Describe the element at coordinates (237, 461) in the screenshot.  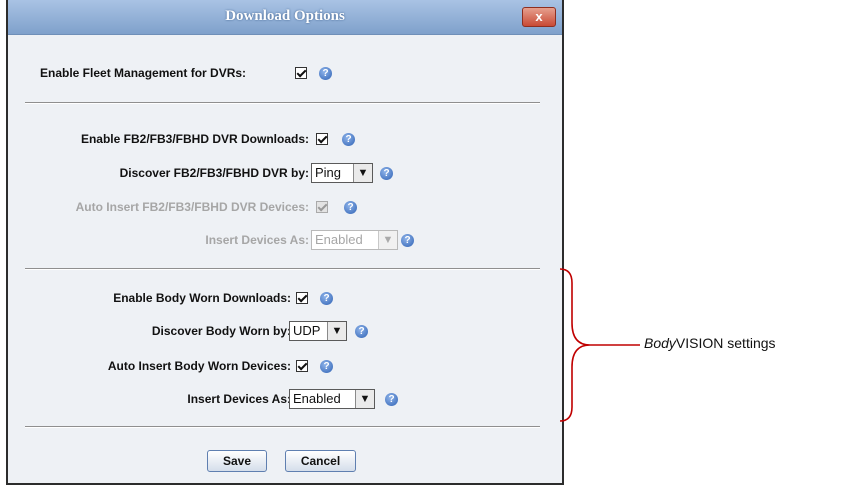
I see `save-button: Save` at that location.